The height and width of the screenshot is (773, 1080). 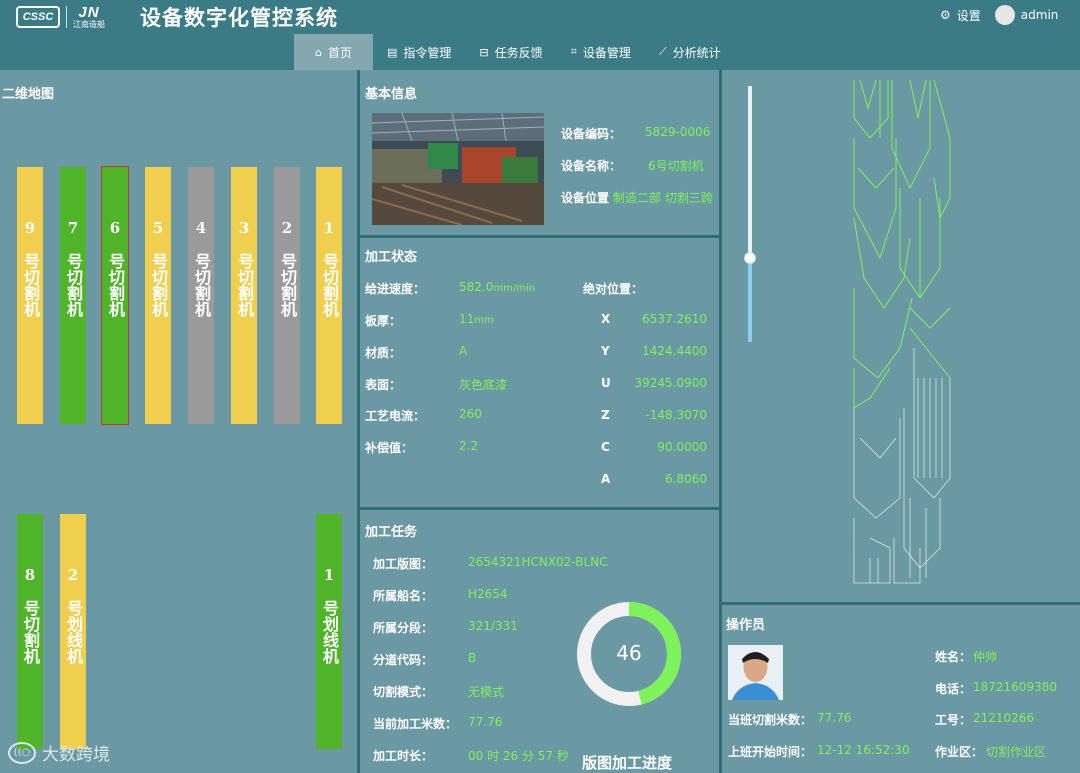 What do you see at coordinates (73, 228) in the screenshot?
I see `machine-number: 7` at bounding box center [73, 228].